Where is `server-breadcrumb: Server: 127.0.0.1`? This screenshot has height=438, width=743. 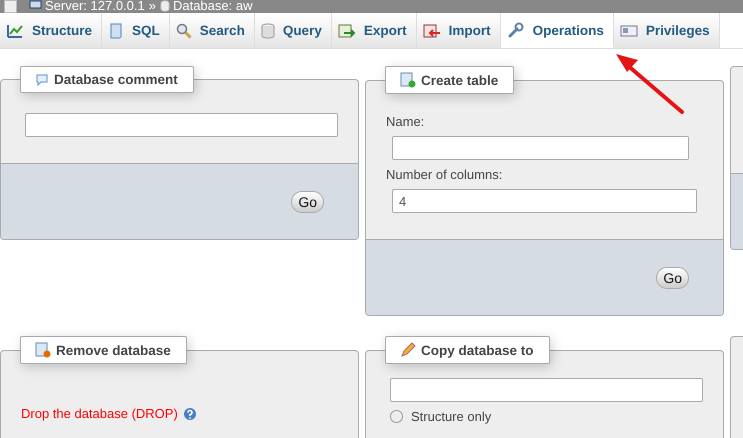 server-breadcrumb: Server: 127.0.0.1 is located at coordinates (87, 6).